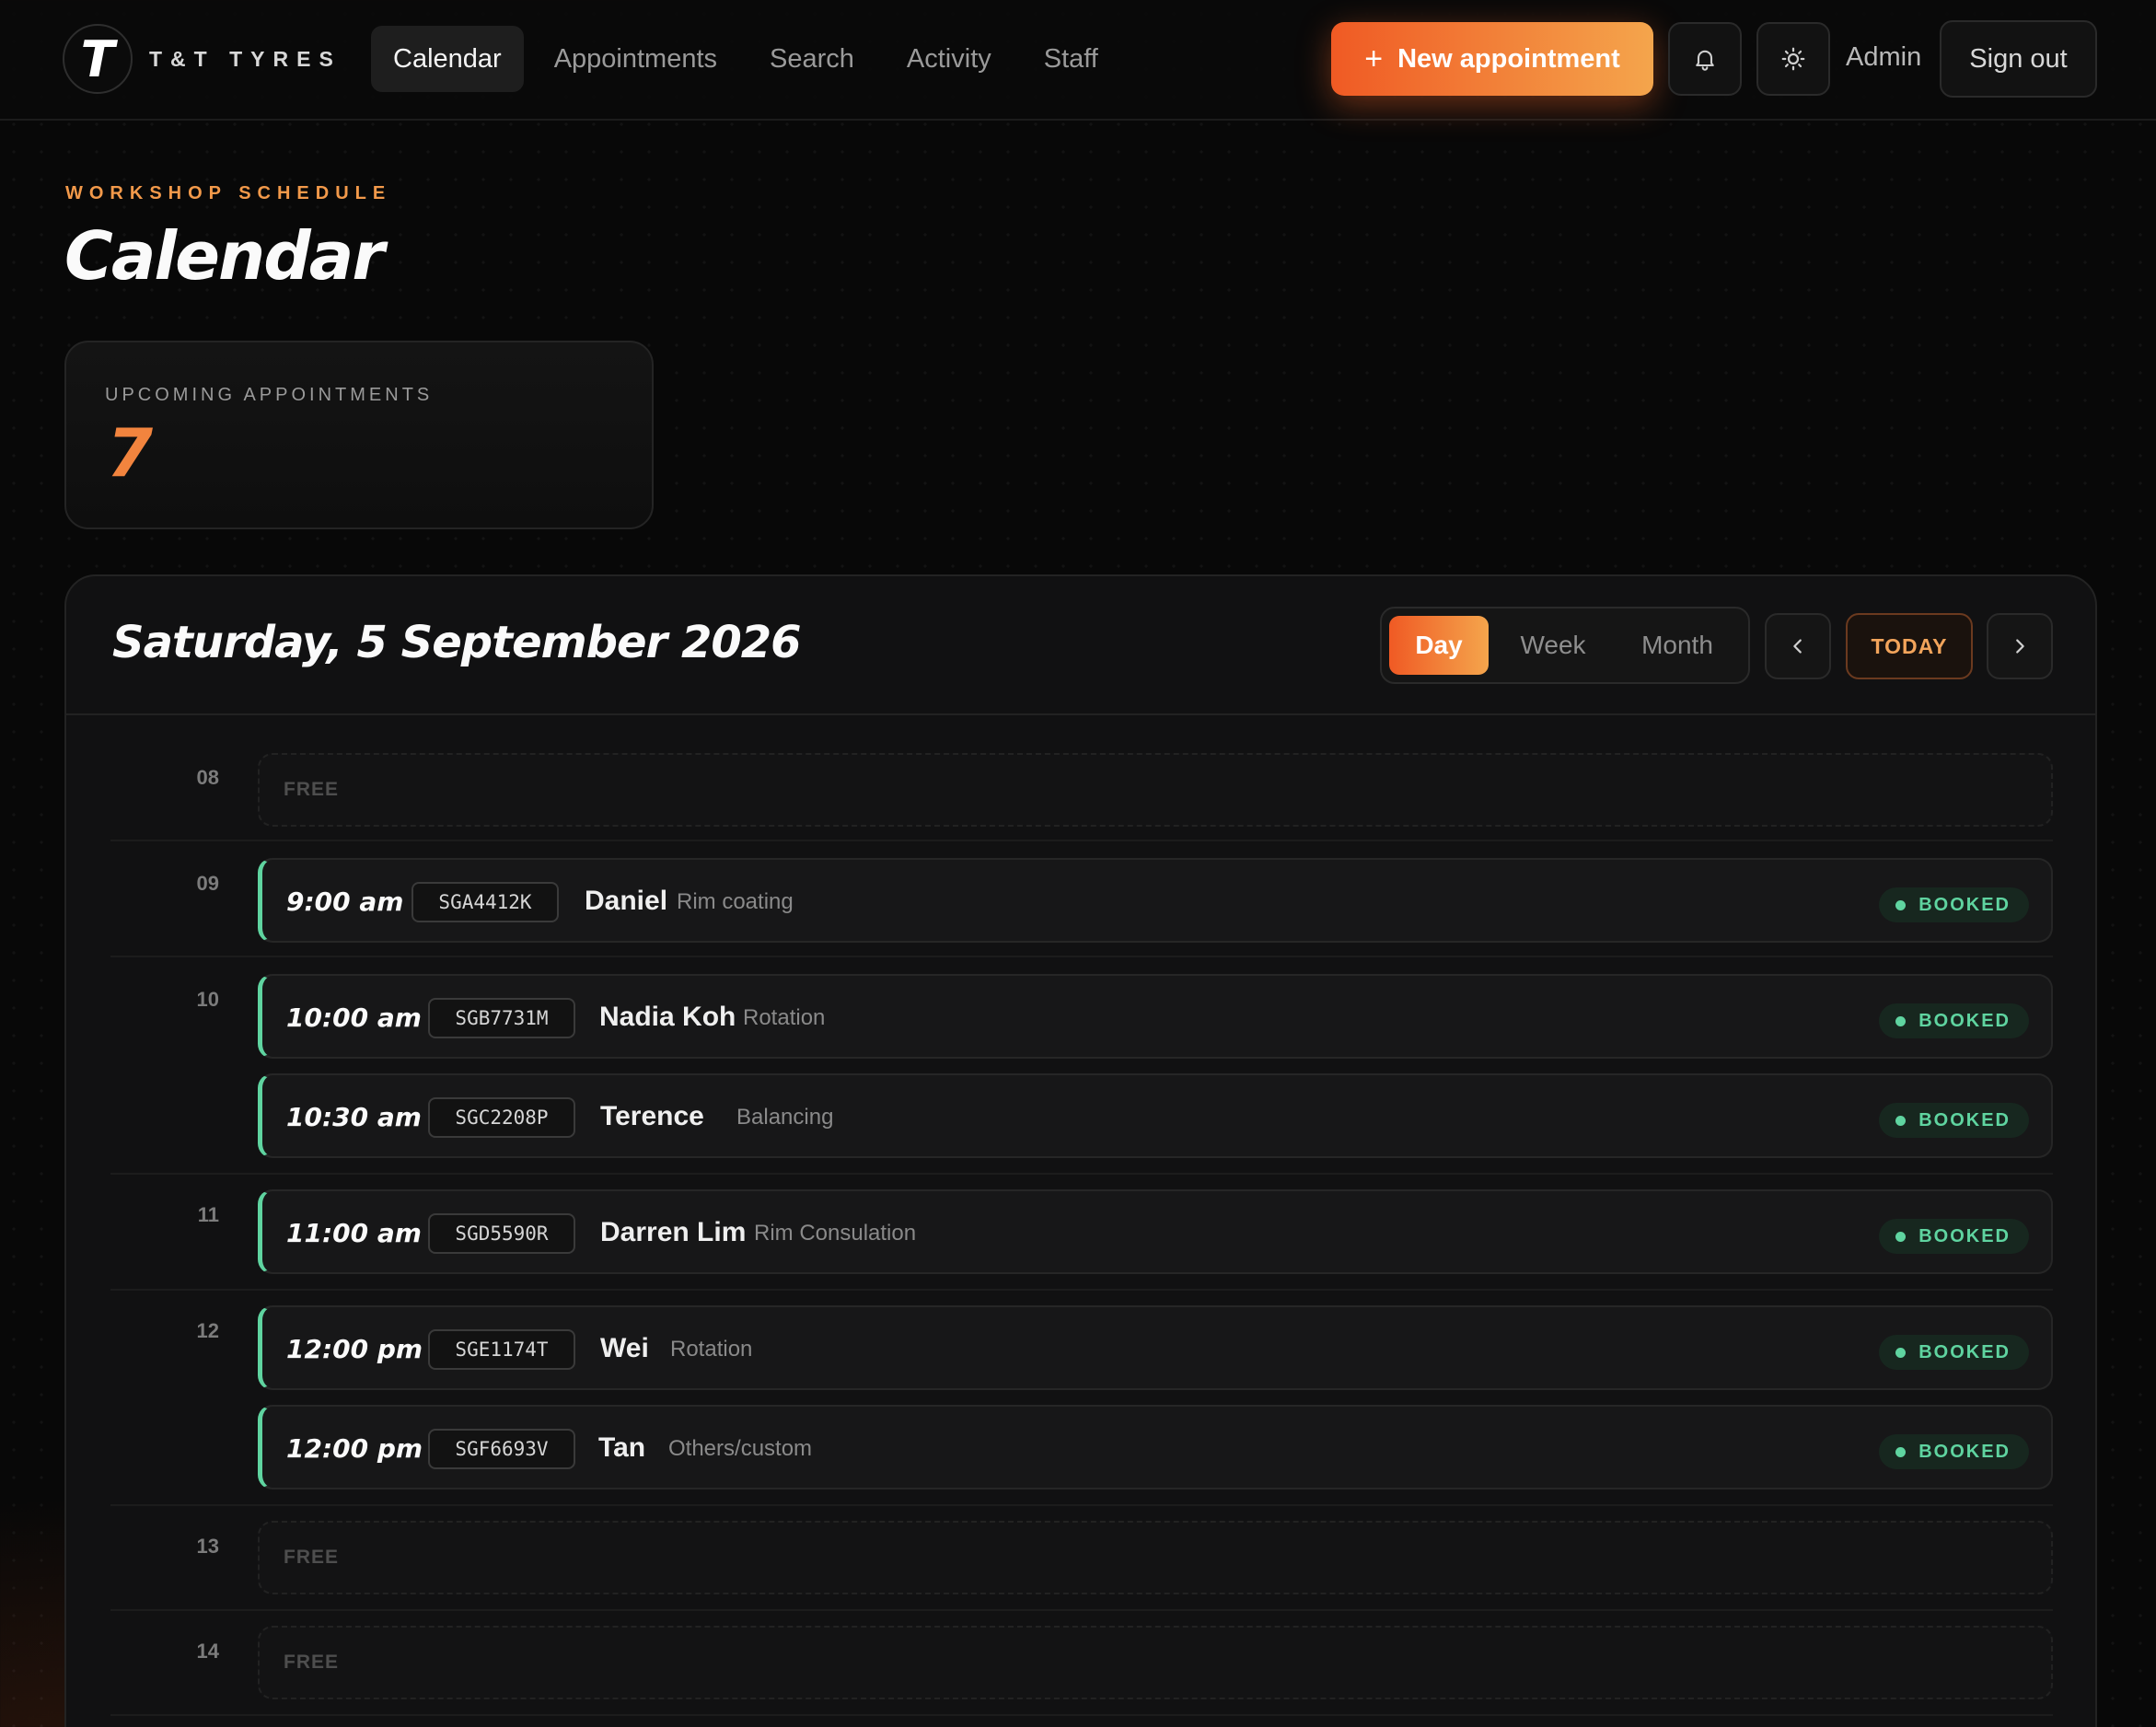 The image size is (2156, 1727). I want to click on view-switcher: Day Week Month, so click(1565, 645).